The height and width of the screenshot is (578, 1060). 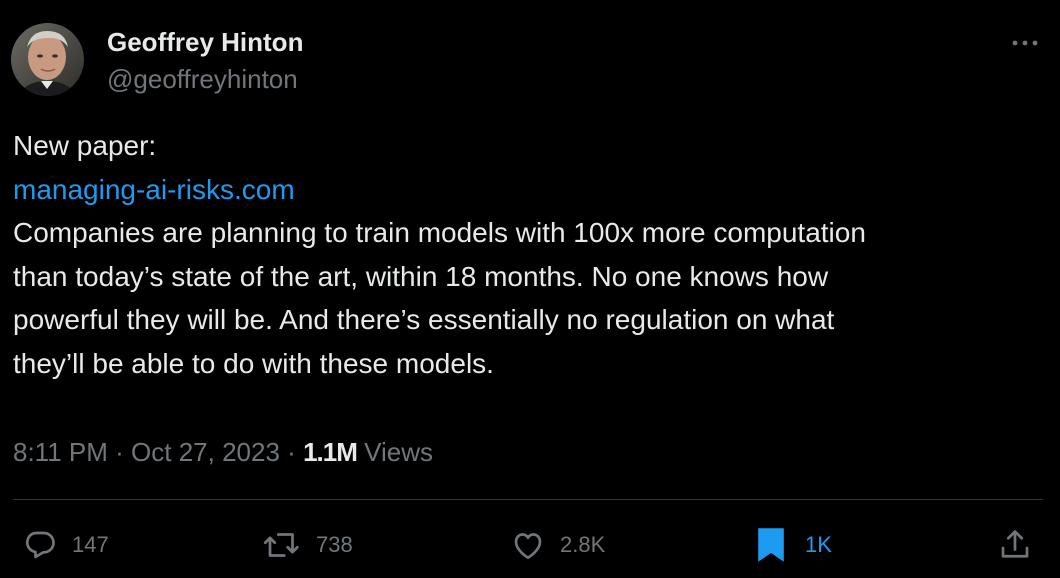 What do you see at coordinates (205, 452) in the screenshot?
I see `tweet-date: Oct 27, 2023` at bounding box center [205, 452].